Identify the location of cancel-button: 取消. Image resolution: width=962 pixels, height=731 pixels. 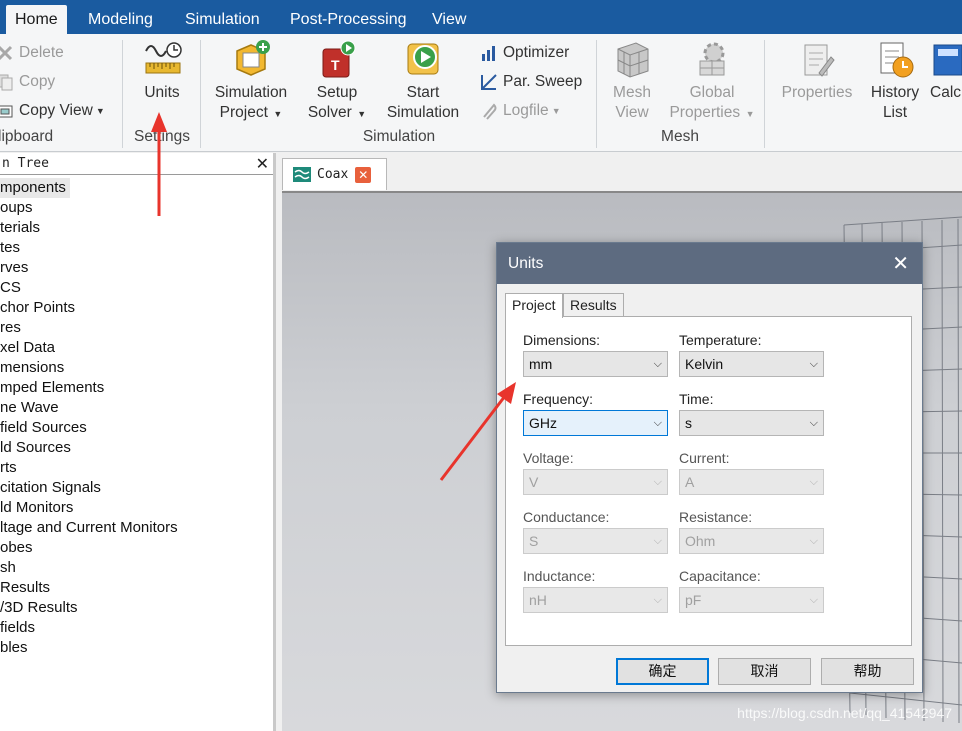
(764, 671).